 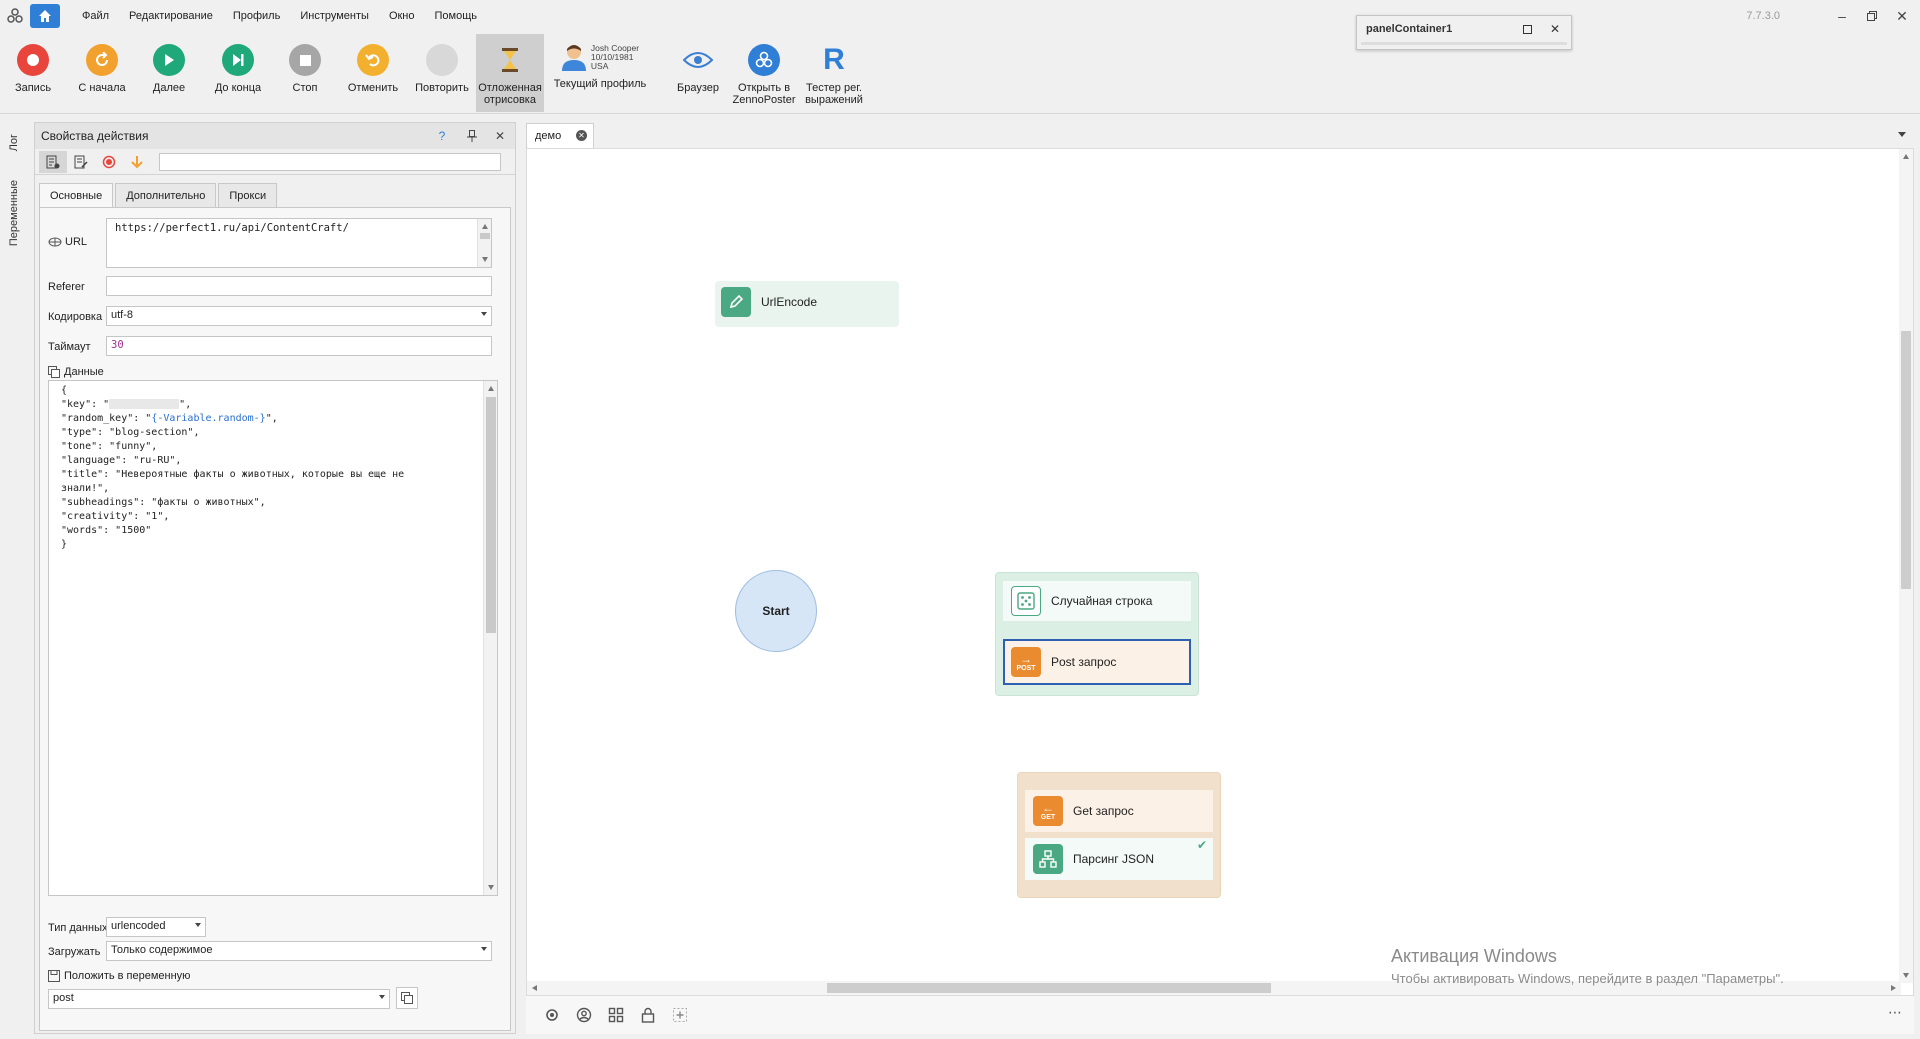 I want to click on tab-proxy: Прокси, so click(x=248, y=195).